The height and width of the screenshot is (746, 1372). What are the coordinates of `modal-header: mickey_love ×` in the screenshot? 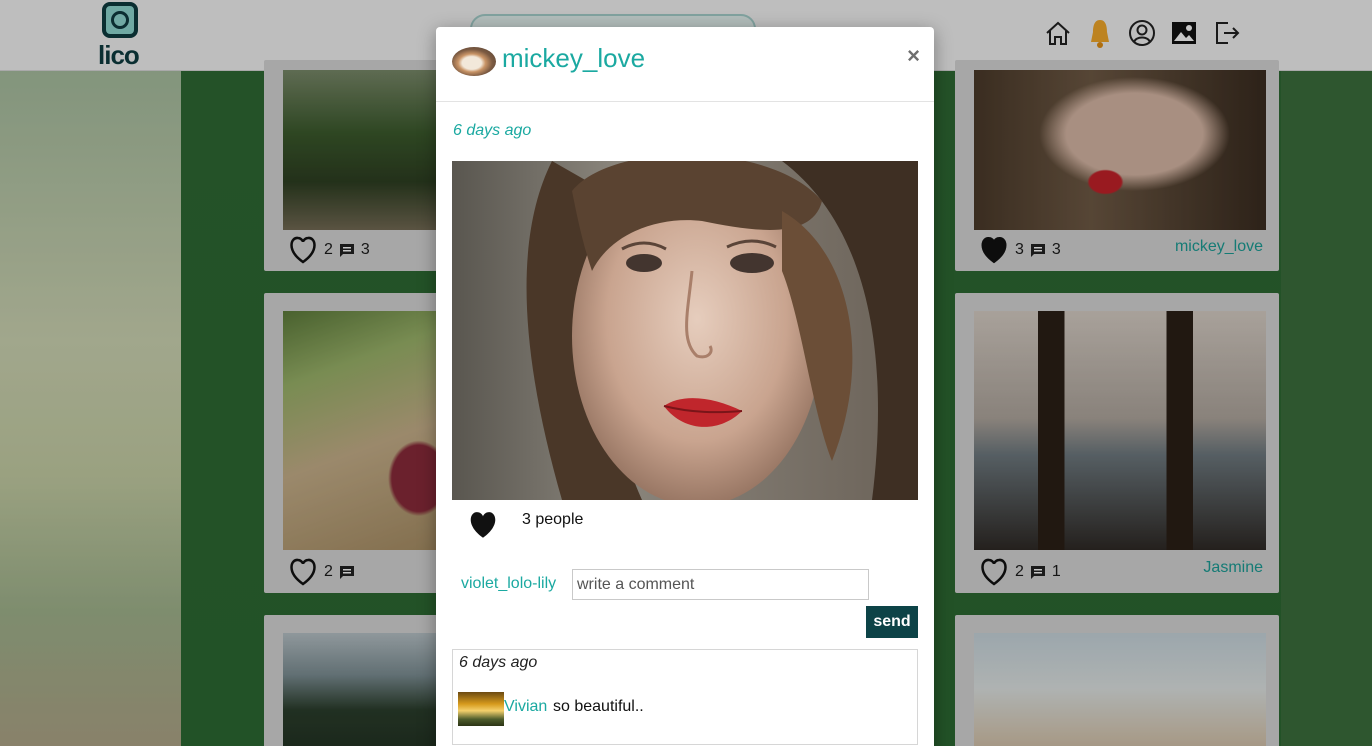 It's located at (685, 64).